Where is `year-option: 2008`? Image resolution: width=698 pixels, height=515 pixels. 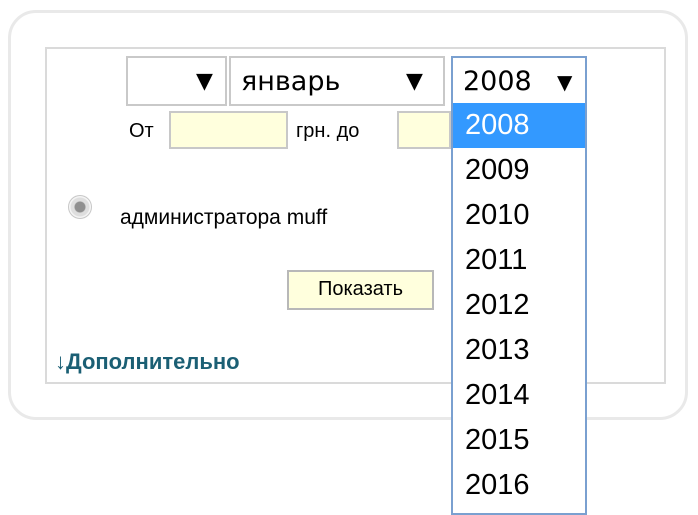
year-option: 2008 is located at coordinates (519, 125).